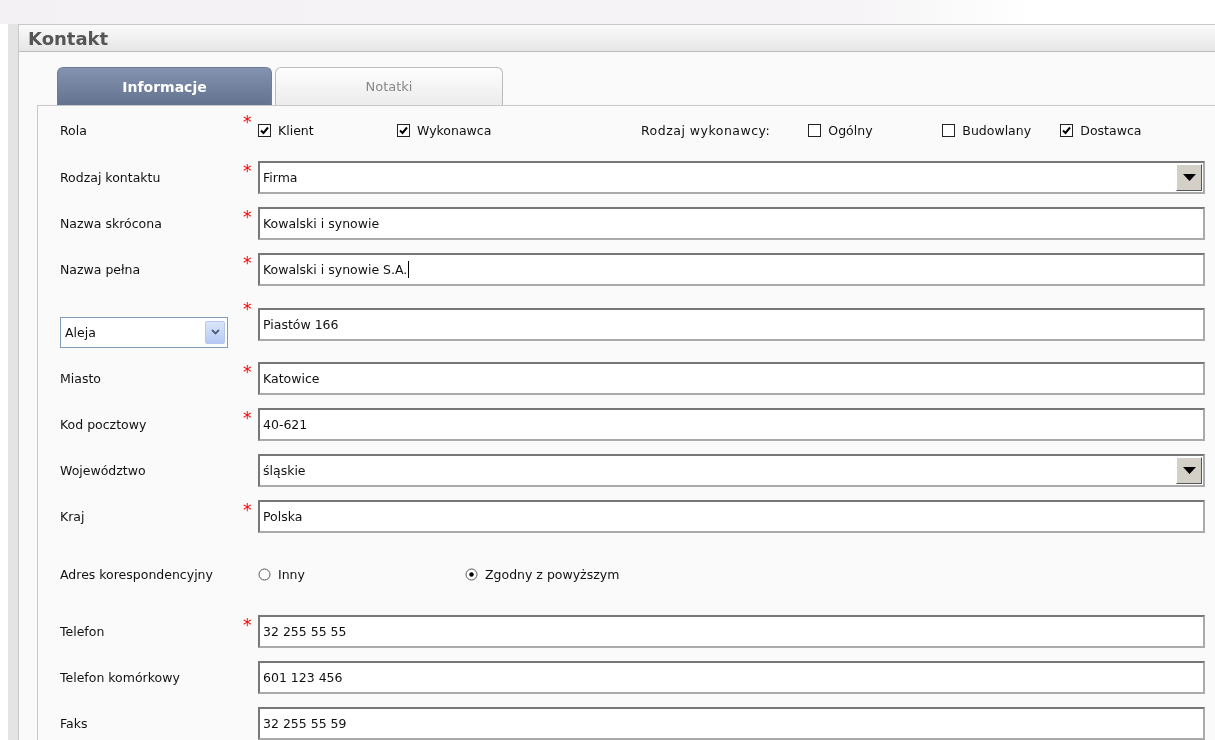  What do you see at coordinates (81, 378) in the screenshot?
I see `field-label: Miasto` at bounding box center [81, 378].